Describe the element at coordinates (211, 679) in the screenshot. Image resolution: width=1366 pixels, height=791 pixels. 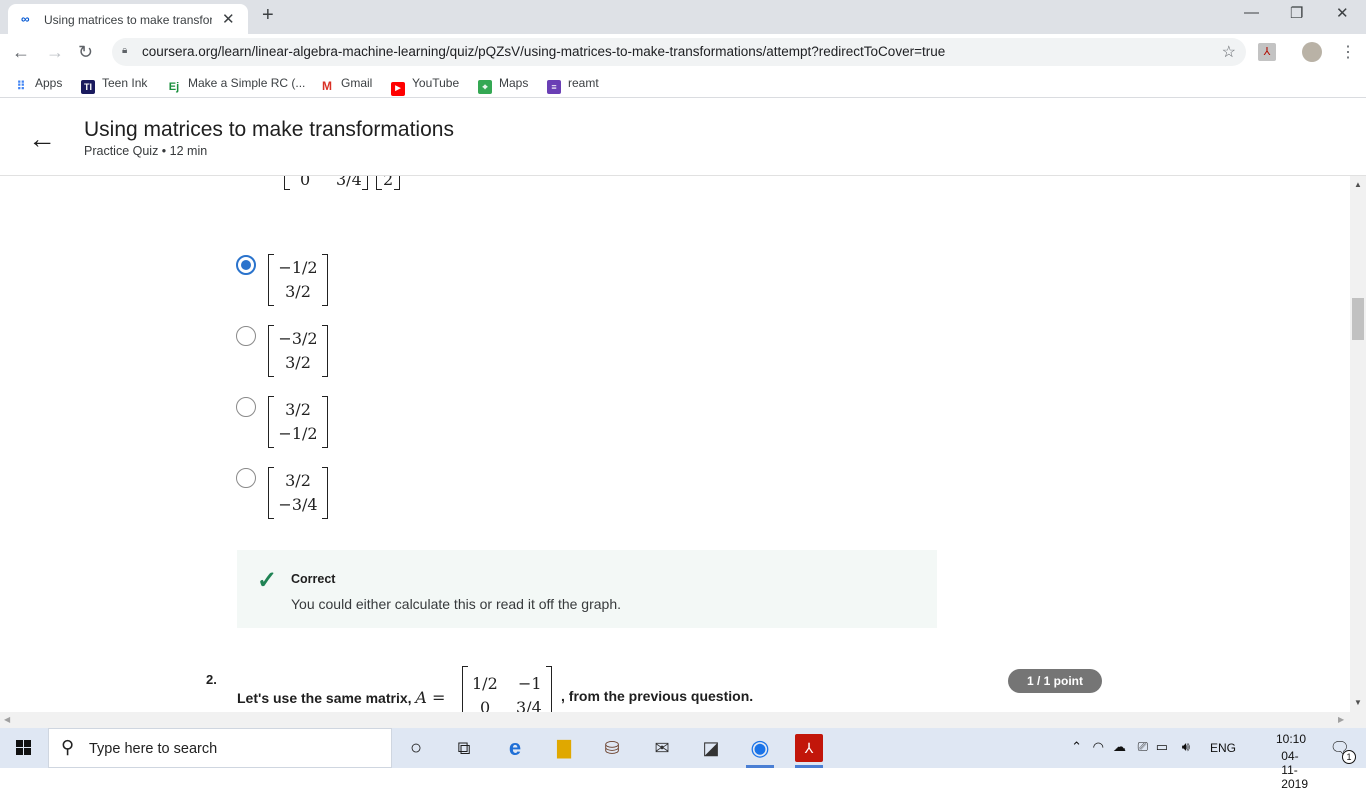
I see `question-number: 2.` at that location.